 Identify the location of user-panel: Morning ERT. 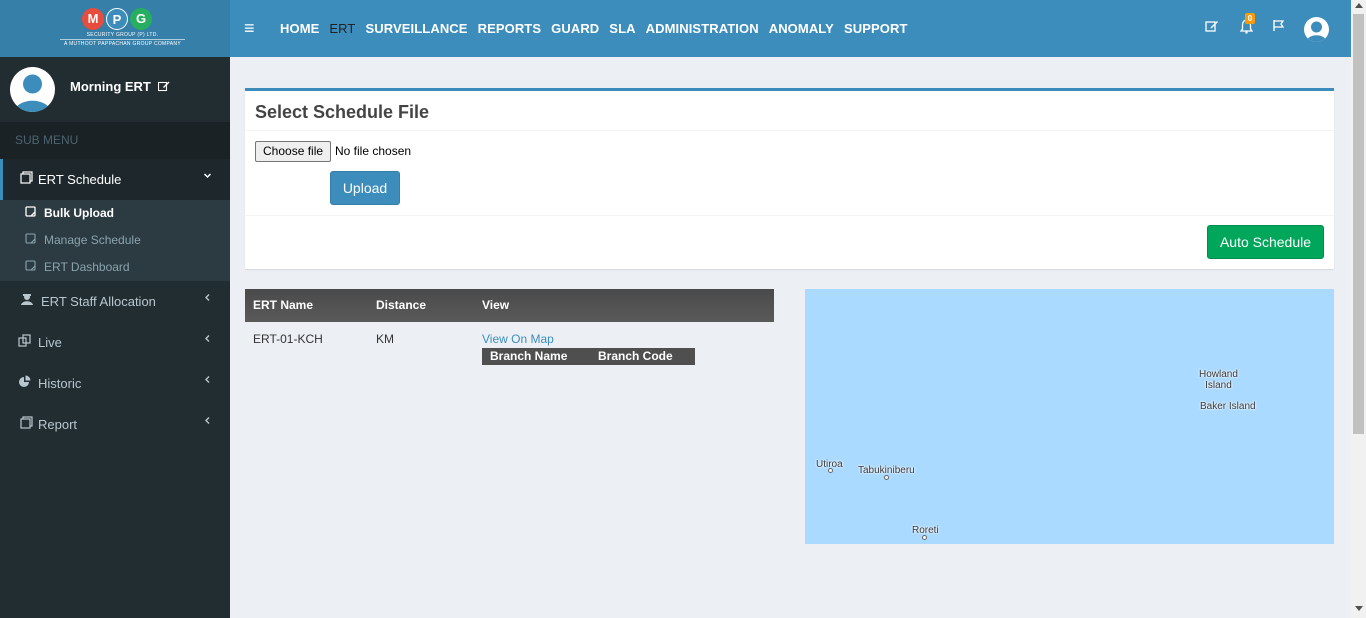
(115, 89).